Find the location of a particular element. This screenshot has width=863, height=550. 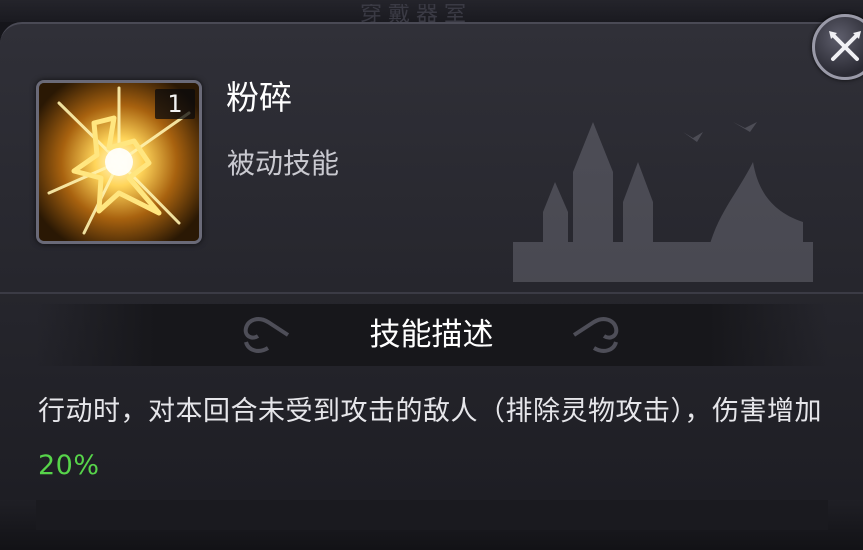

header-divider is located at coordinates (431, 293).